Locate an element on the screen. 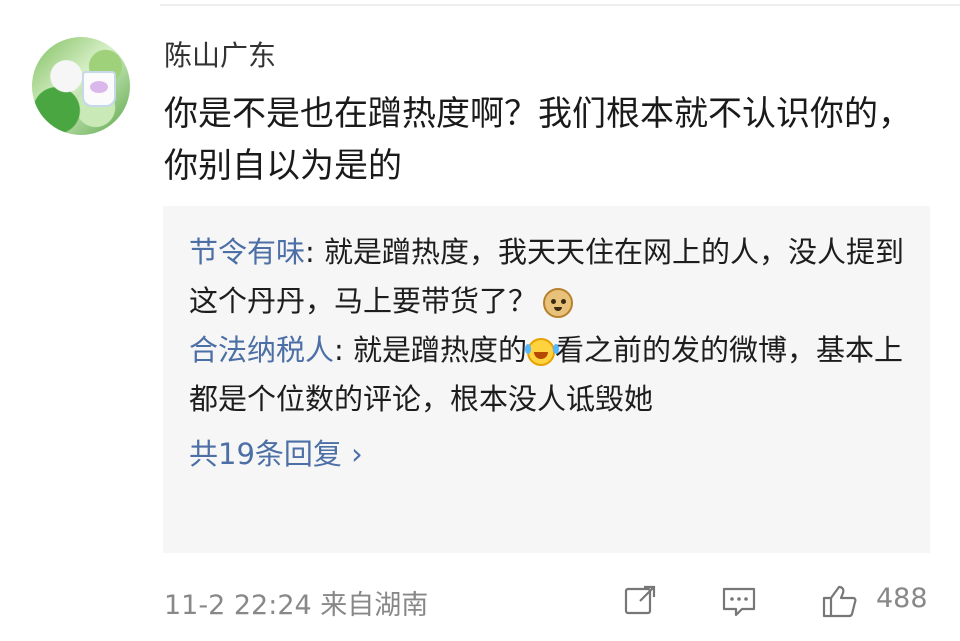 The height and width of the screenshot is (641, 960). reply-username: 节令有味 is located at coordinates (247, 252).